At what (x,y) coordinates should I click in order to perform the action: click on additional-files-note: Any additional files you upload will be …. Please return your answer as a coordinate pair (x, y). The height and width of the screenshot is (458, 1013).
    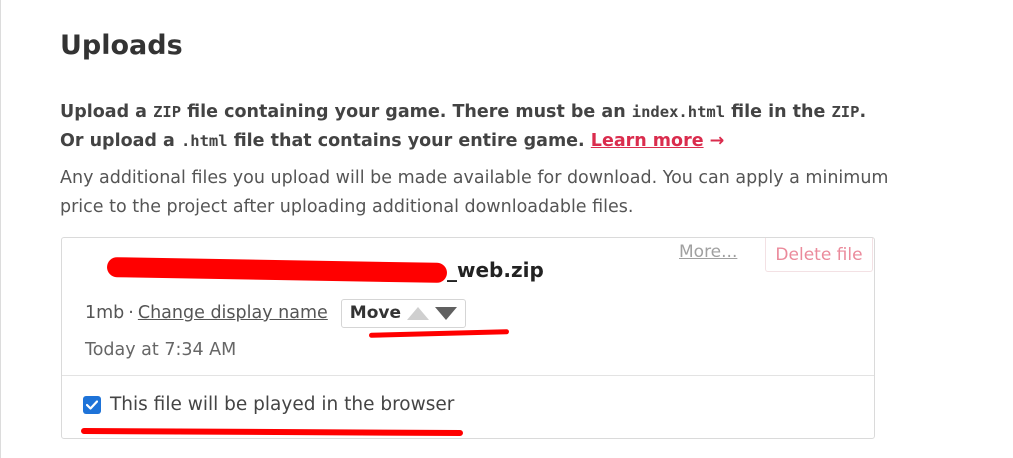
    Looking at the image, I should click on (474, 192).